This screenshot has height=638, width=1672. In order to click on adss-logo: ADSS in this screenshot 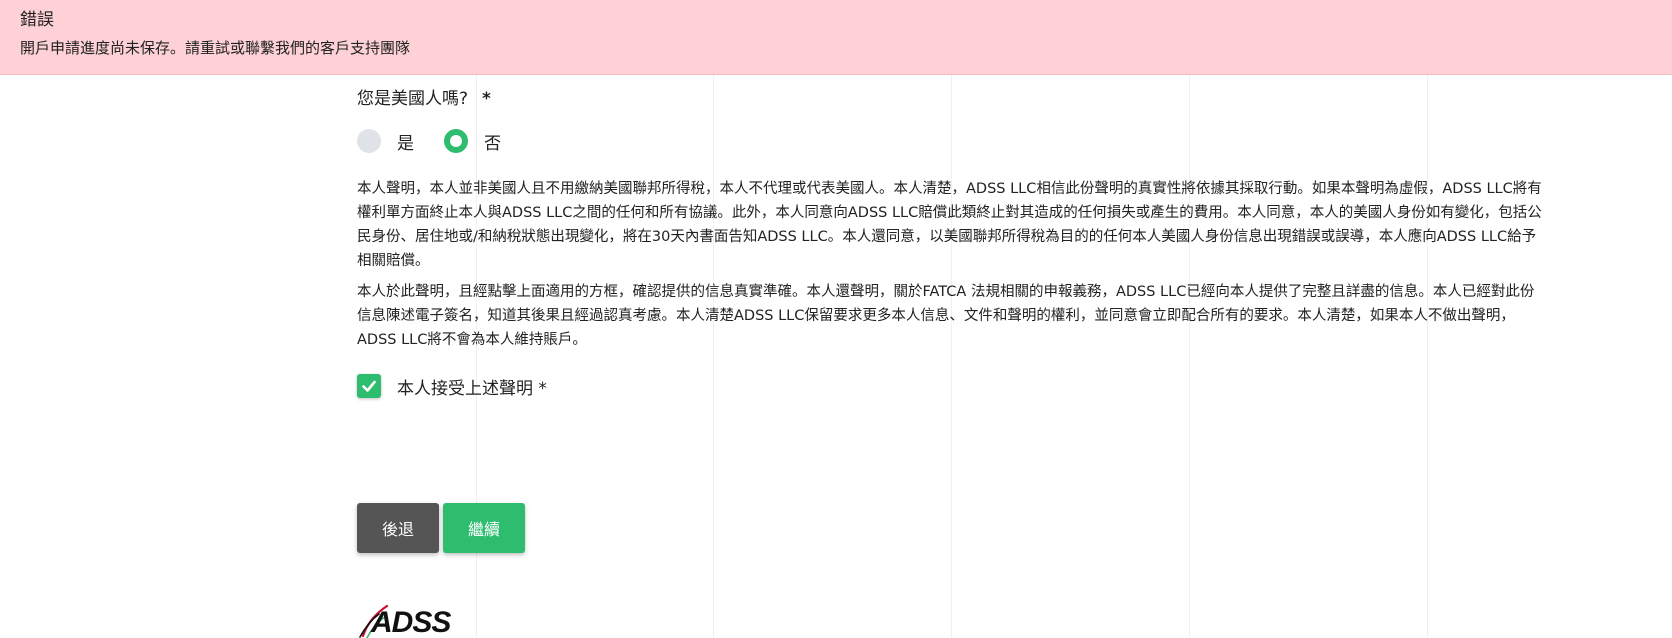, I will do `click(412, 619)`.